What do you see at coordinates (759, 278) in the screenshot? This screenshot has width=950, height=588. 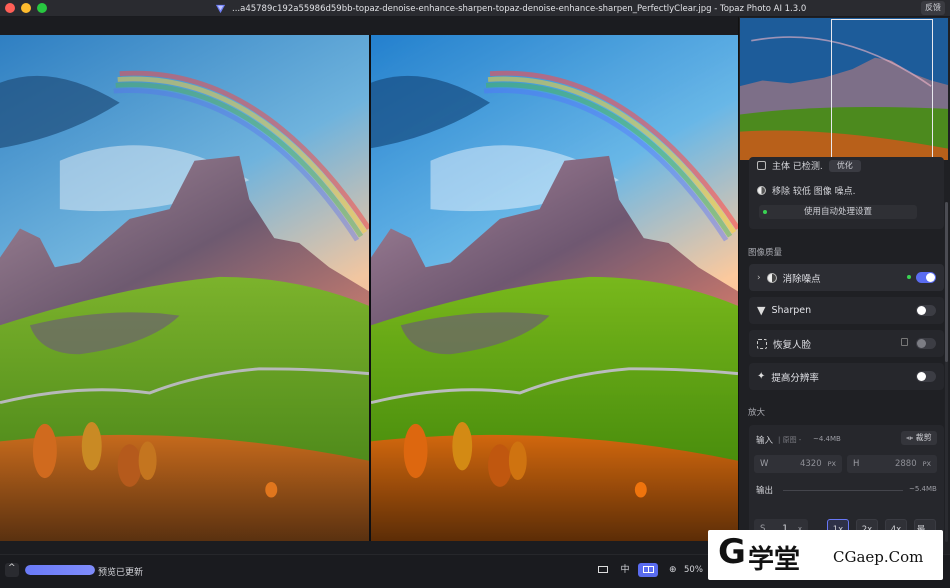 I see `expand-chevron-icon: ›` at bounding box center [759, 278].